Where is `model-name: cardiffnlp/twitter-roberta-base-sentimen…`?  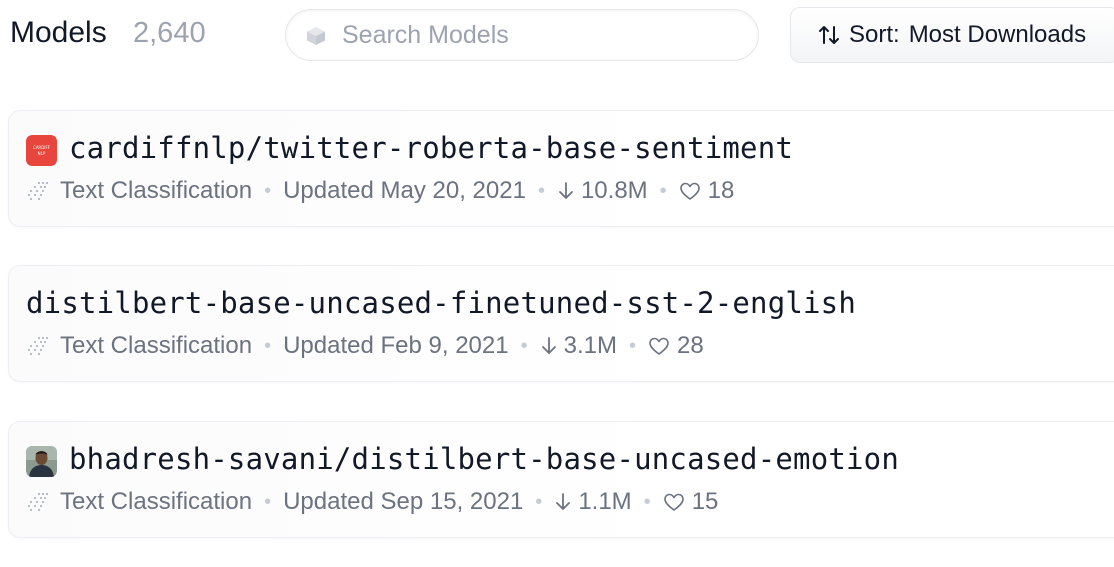 model-name: cardiffnlp/twitter-roberta-base-sentimen… is located at coordinates (431, 148).